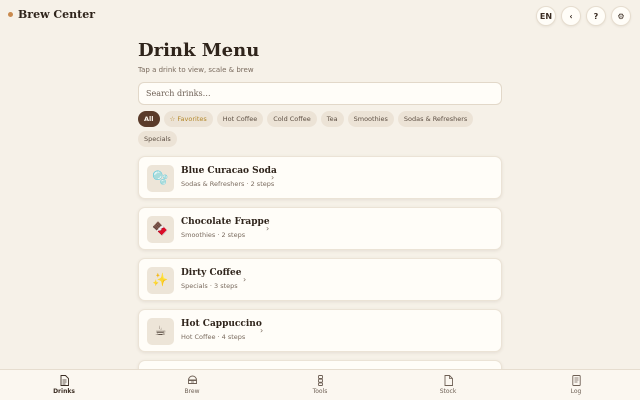 The width and height of the screenshot is (640, 400). I want to click on app-name: Brew Center, so click(57, 14).